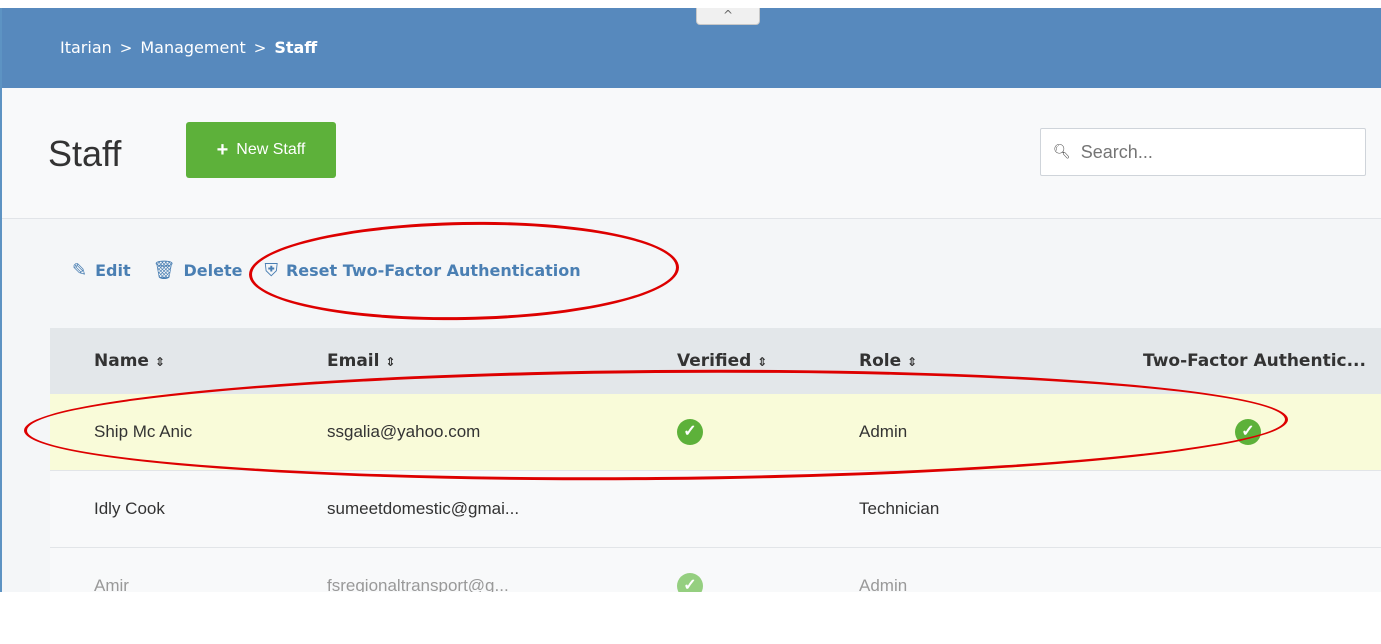 This screenshot has height=644, width=1381. I want to click on column-header-label: Name, so click(121, 361).